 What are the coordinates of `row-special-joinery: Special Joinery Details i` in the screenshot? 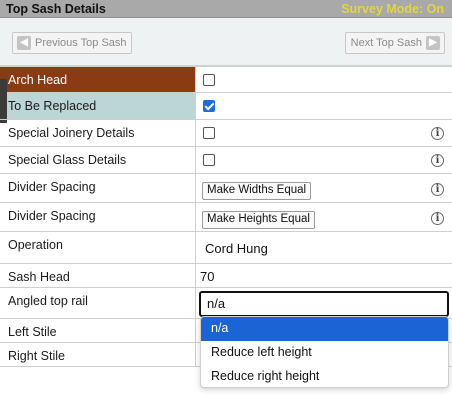 It's located at (226, 132).